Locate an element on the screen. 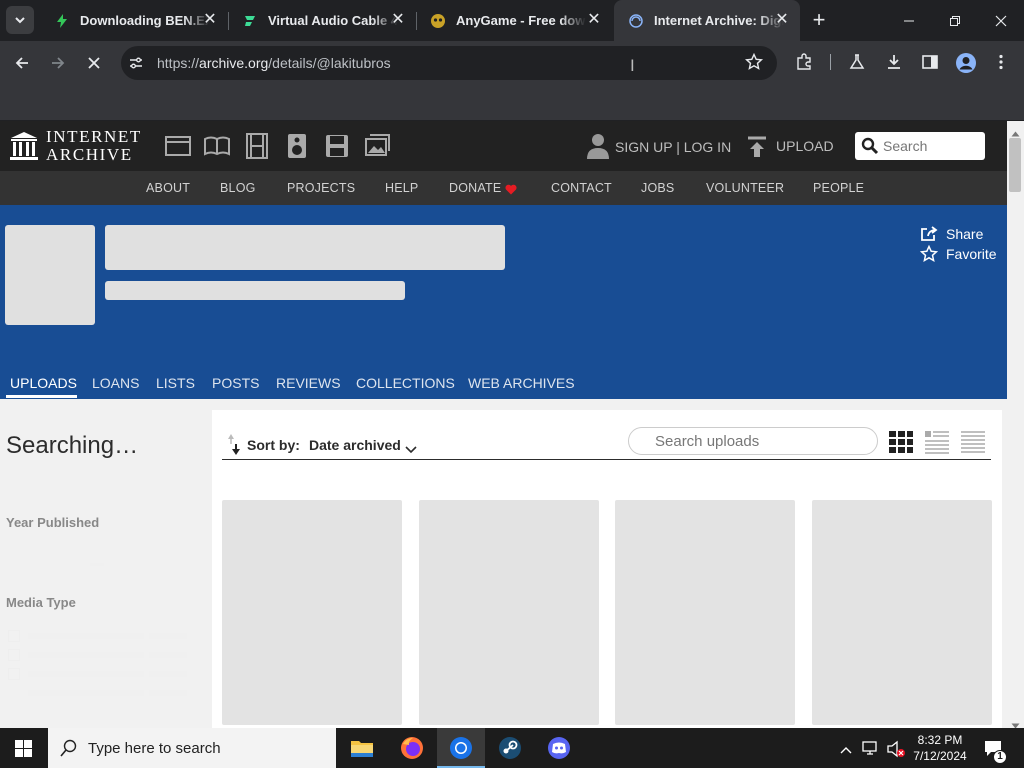  tab-title: AnyGame - Free down is located at coordinates (521, 20).